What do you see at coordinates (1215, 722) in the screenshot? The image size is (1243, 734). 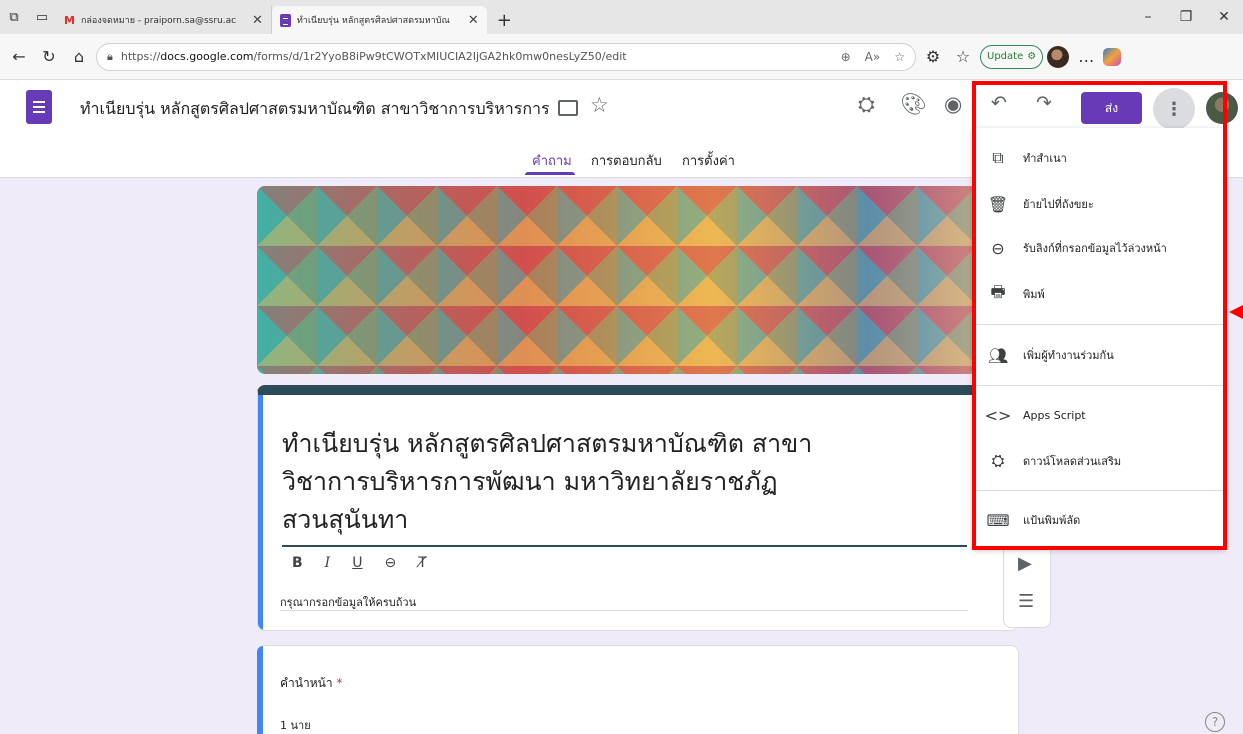 I see `help-icon: ?` at bounding box center [1215, 722].